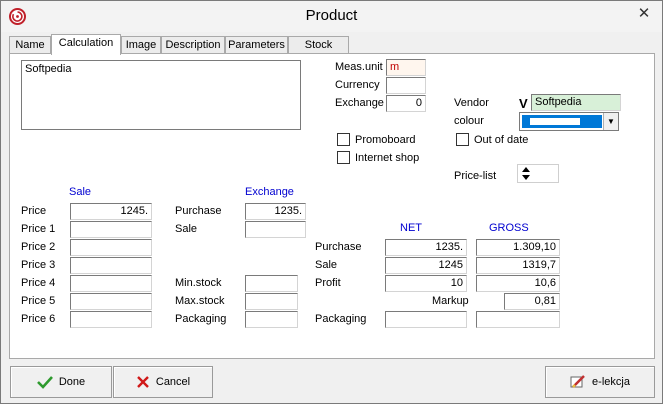 This screenshot has height=404, width=663. I want to click on currency-label: Currency, so click(357, 85).